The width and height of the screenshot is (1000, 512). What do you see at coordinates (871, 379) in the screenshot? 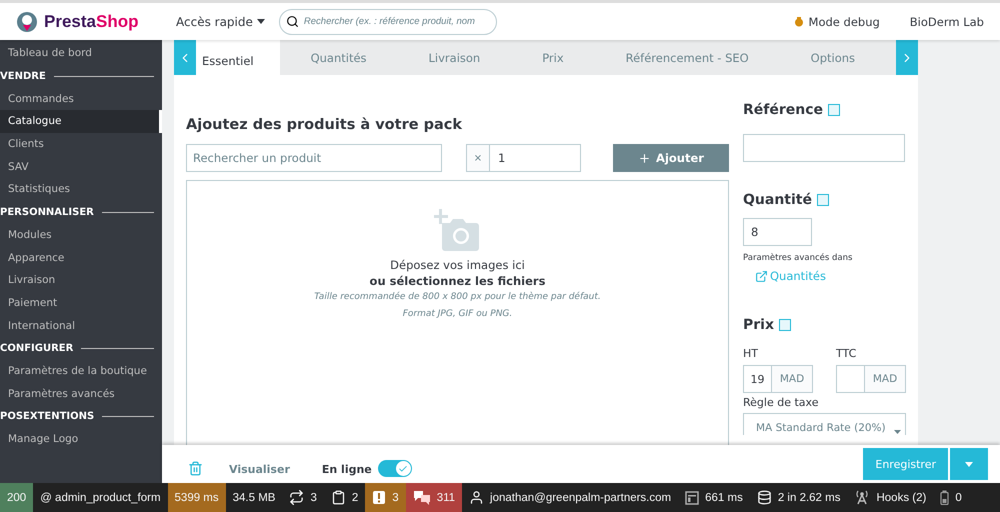
I see `price-ttc-field: MAD` at bounding box center [871, 379].